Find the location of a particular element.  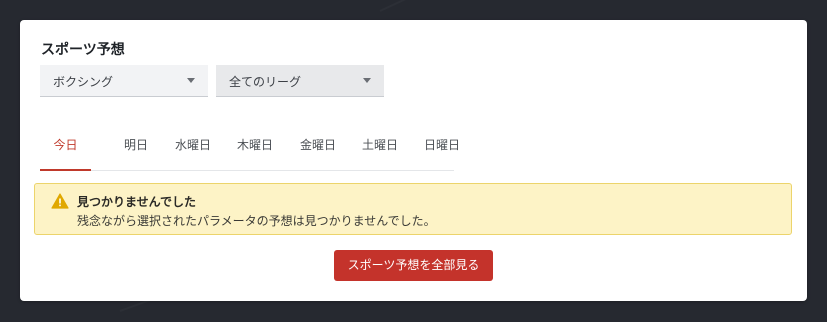

sport-select-value: ボクシング is located at coordinates (83, 82).